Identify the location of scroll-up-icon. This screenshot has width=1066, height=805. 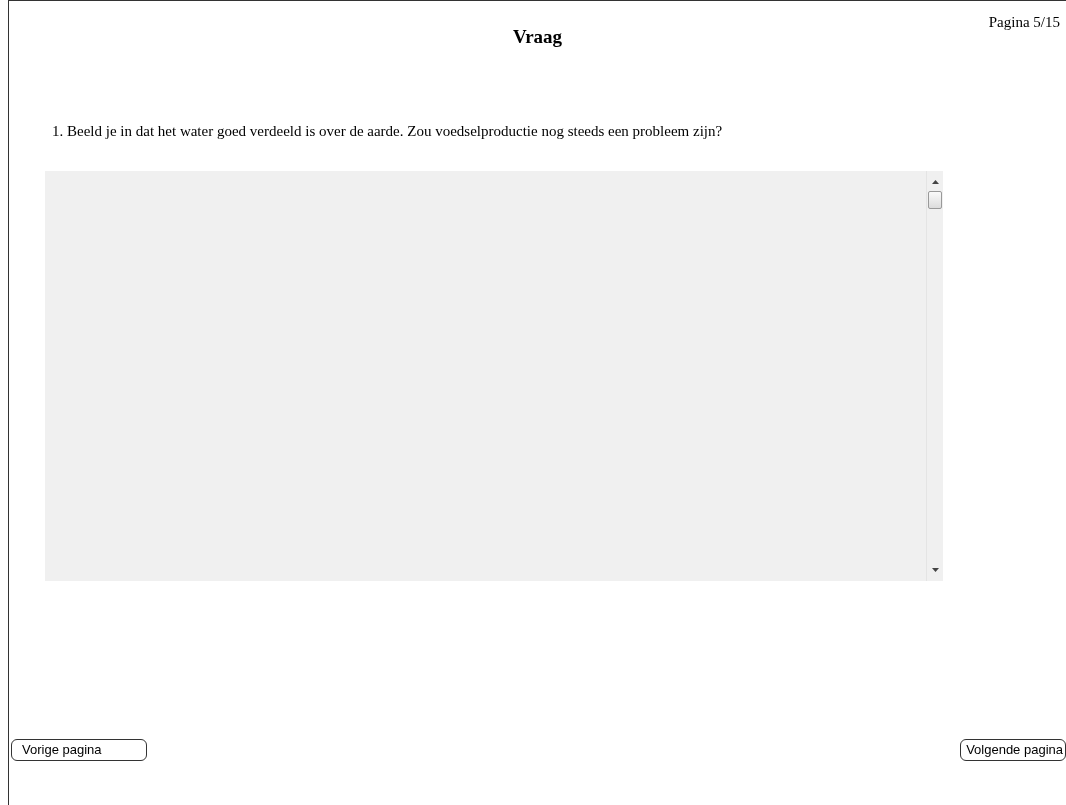
(935, 182).